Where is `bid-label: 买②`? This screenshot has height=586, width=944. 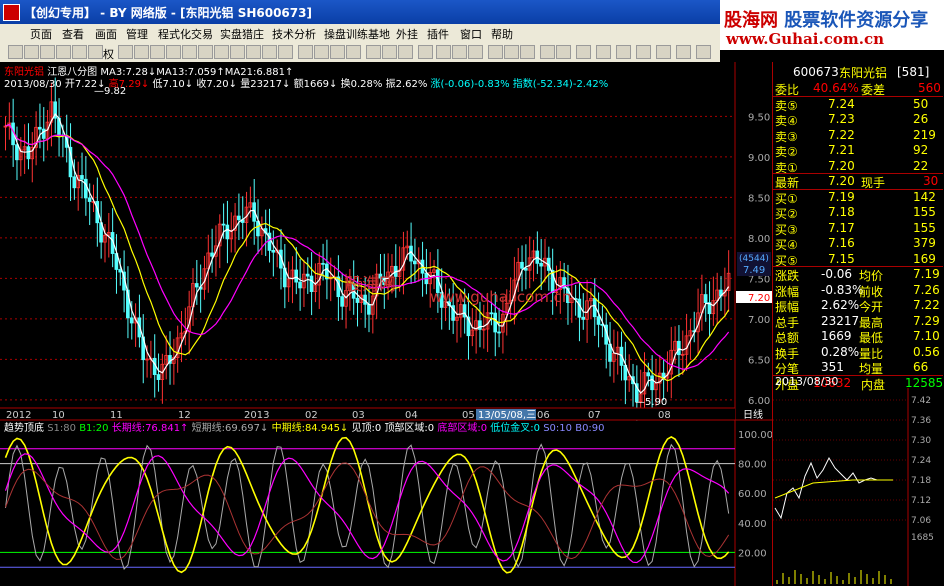
bid-label: 买② is located at coordinates (786, 214).